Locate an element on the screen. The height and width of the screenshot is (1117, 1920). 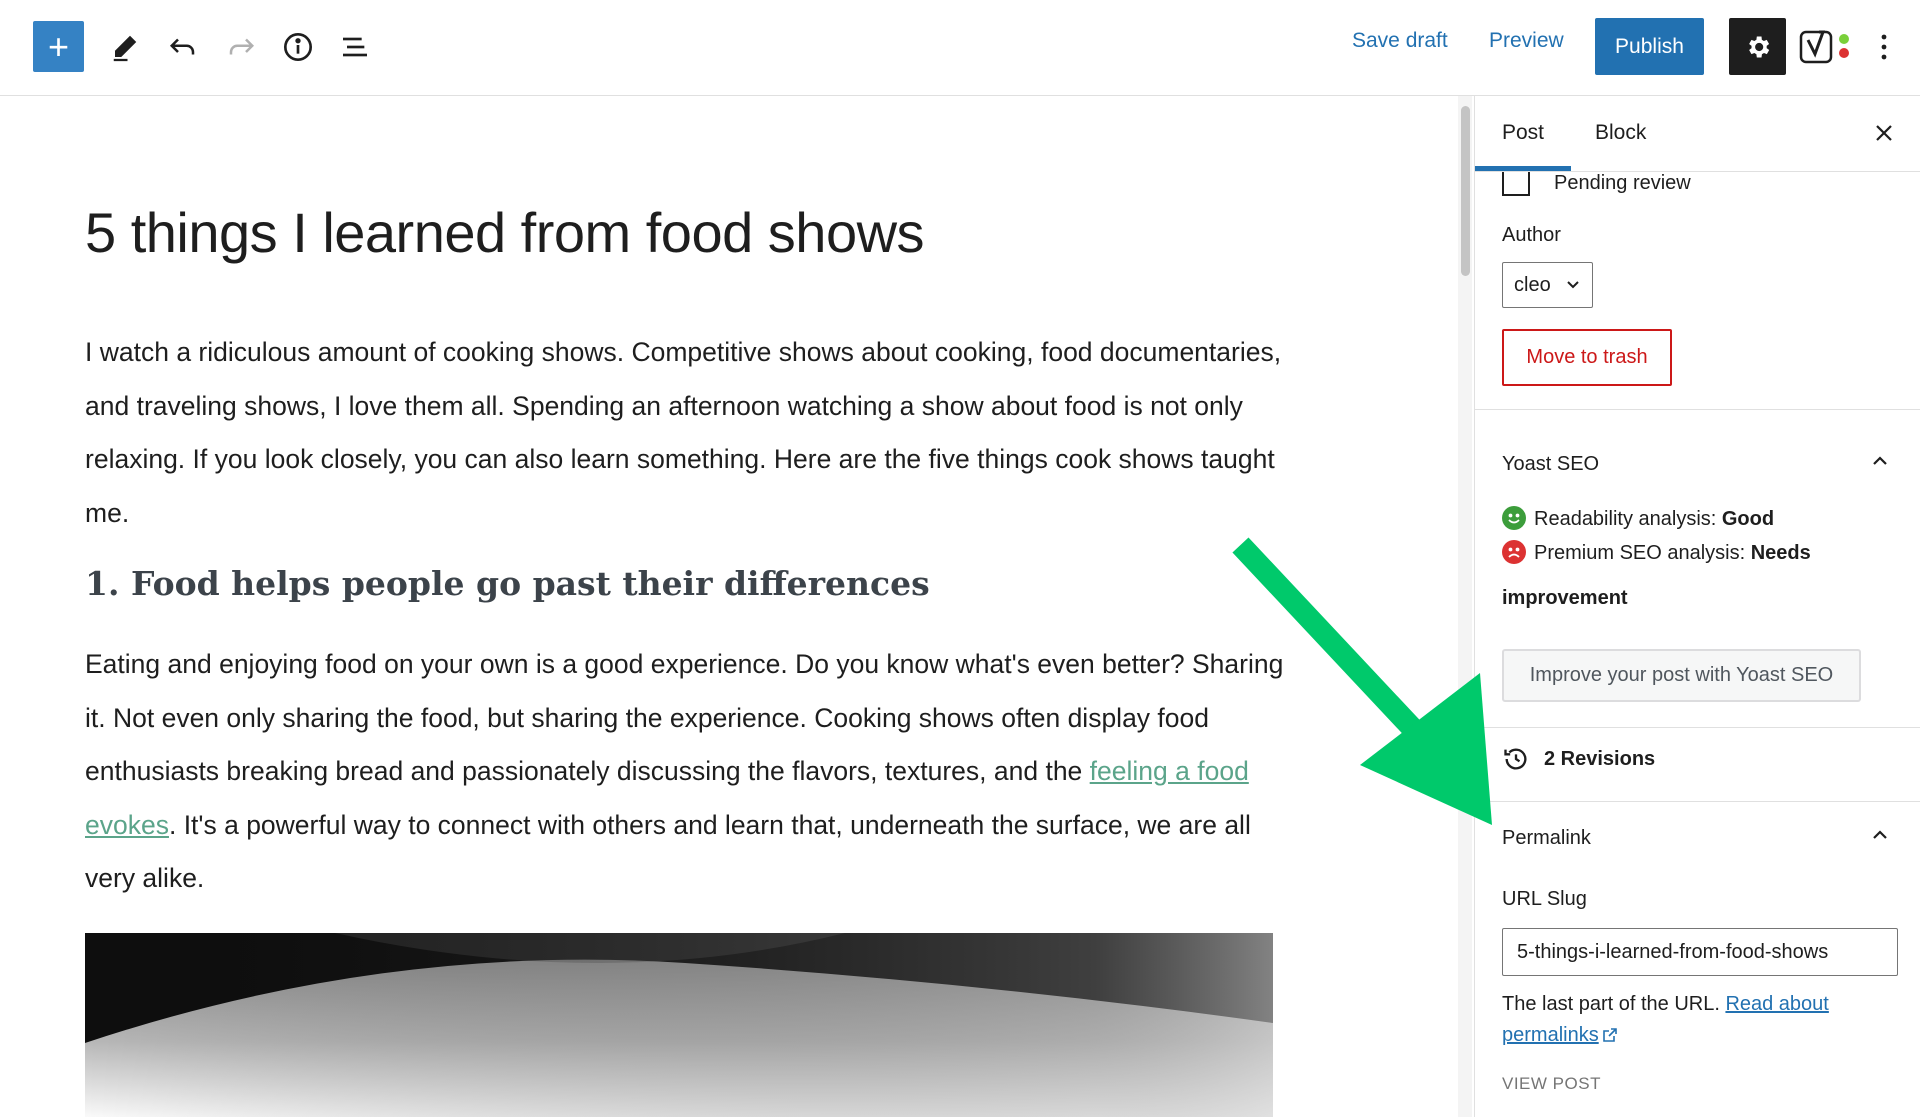
tools-button is located at coordinates (125, 47).